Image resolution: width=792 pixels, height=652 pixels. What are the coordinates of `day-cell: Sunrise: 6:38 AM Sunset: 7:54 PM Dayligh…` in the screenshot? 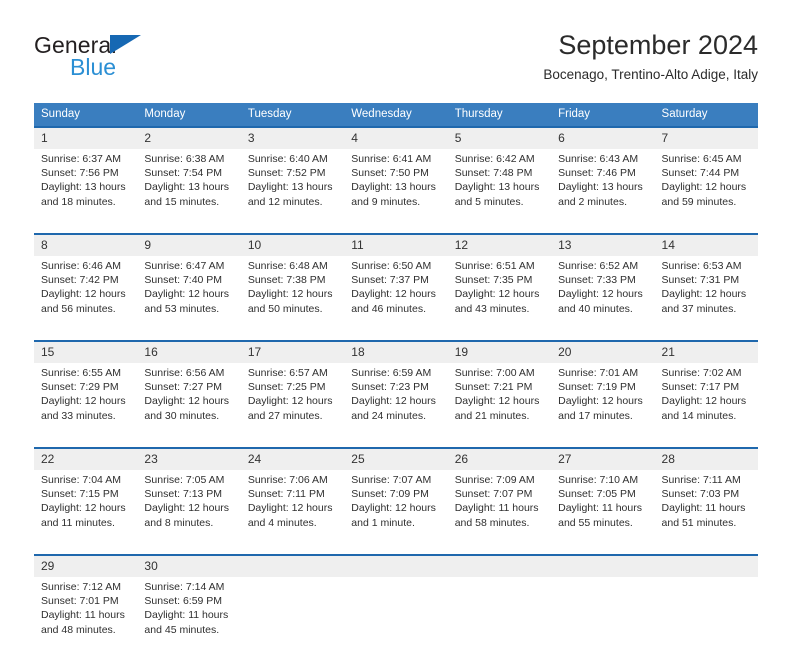 It's located at (189, 186).